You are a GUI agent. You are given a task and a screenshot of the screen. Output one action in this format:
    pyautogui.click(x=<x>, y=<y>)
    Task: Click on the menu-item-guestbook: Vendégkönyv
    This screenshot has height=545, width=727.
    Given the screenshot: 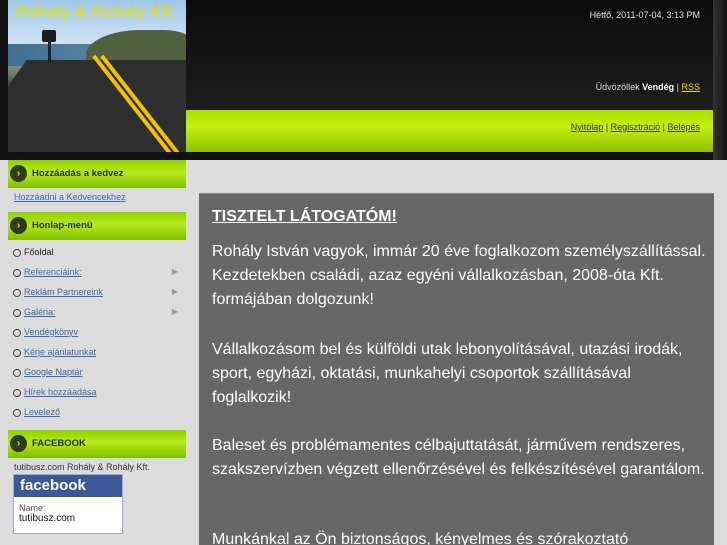 What is the action you would take?
    pyautogui.click(x=99, y=332)
    